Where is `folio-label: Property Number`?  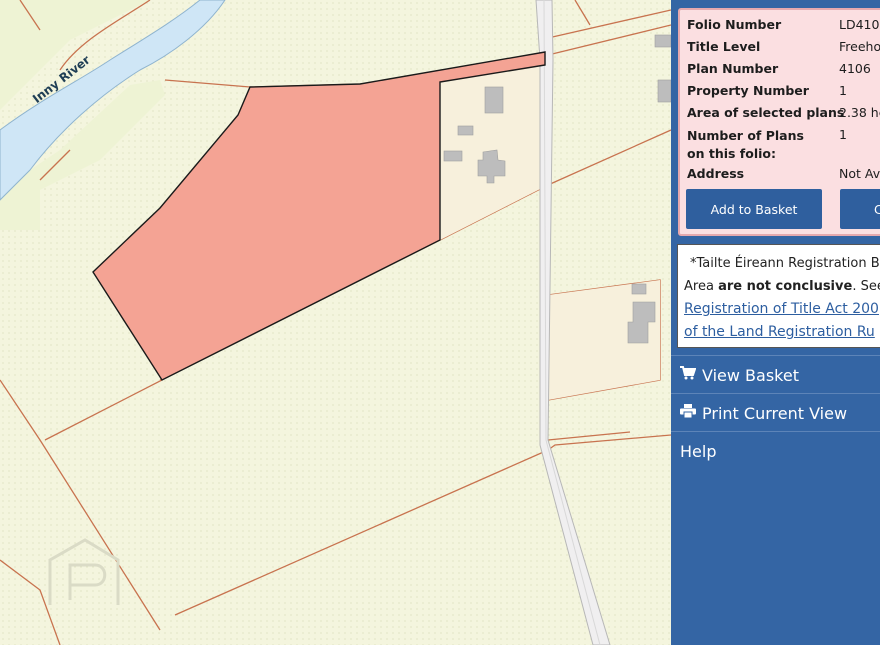 folio-label: Property Number is located at coordinates (748, 90).